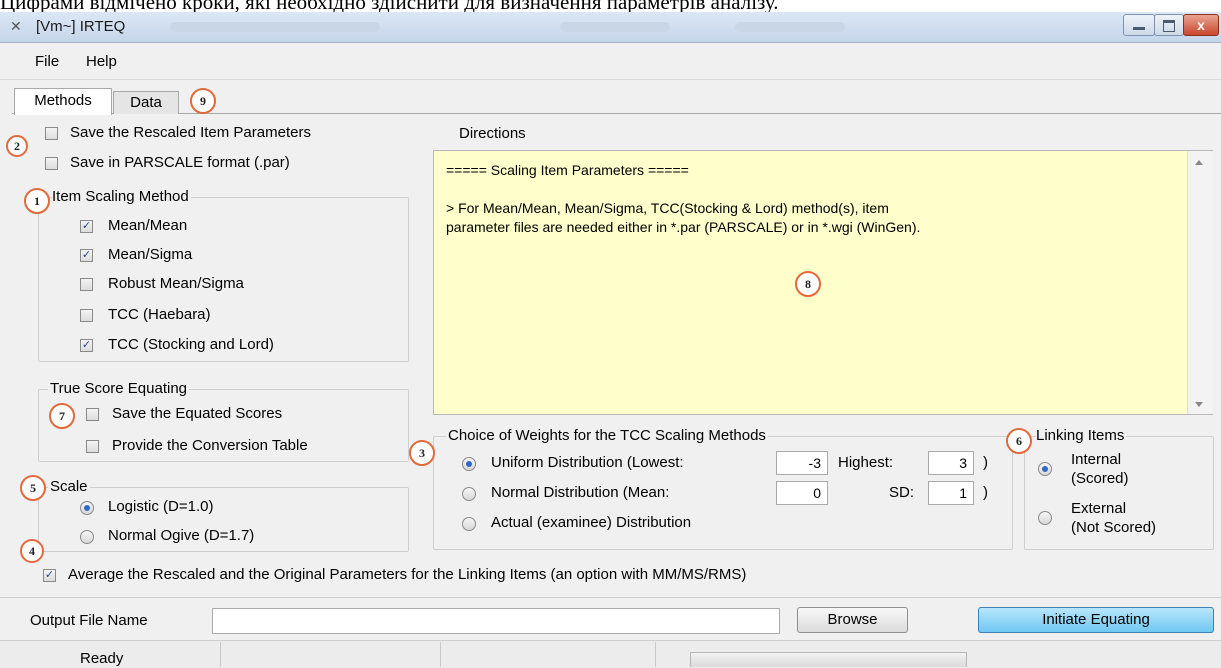 The height and width of the screenshot is (668, 1221). I want to click on scroll-up-icon, so click(1199, 162).